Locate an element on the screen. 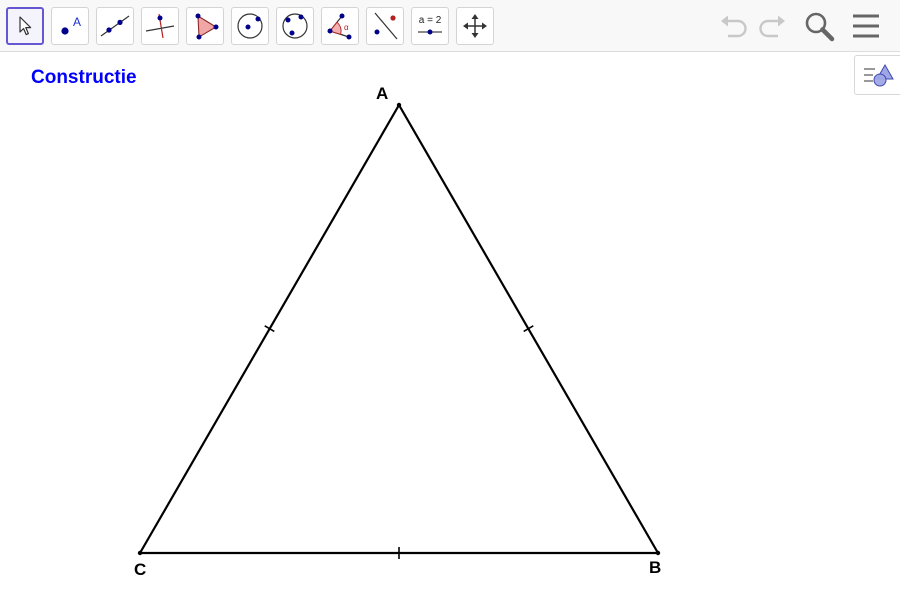  point-b is located at coordinates (658, 553).